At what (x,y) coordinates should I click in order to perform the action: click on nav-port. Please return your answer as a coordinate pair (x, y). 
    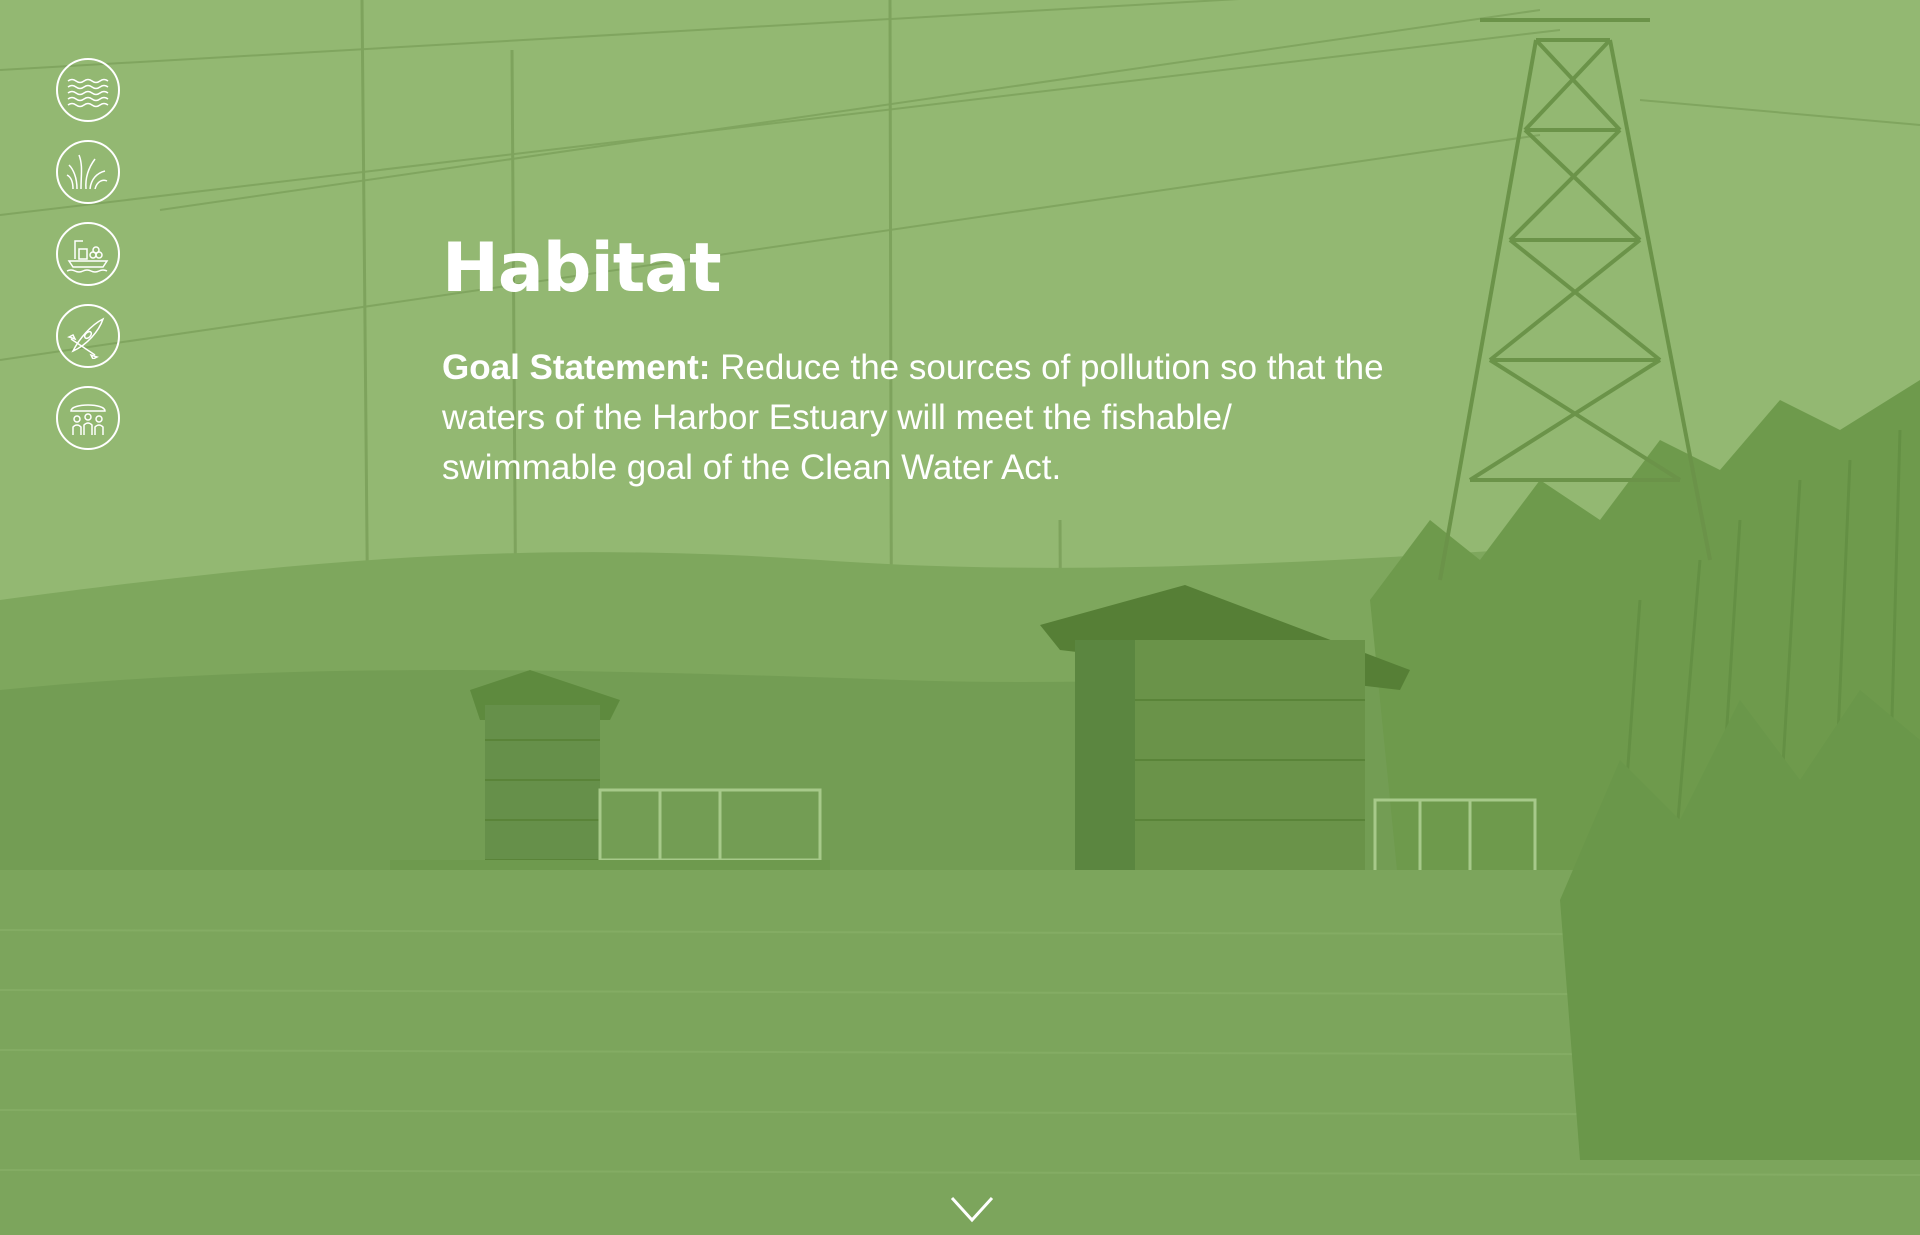
    Looking at the image, I should click on (88, 254).